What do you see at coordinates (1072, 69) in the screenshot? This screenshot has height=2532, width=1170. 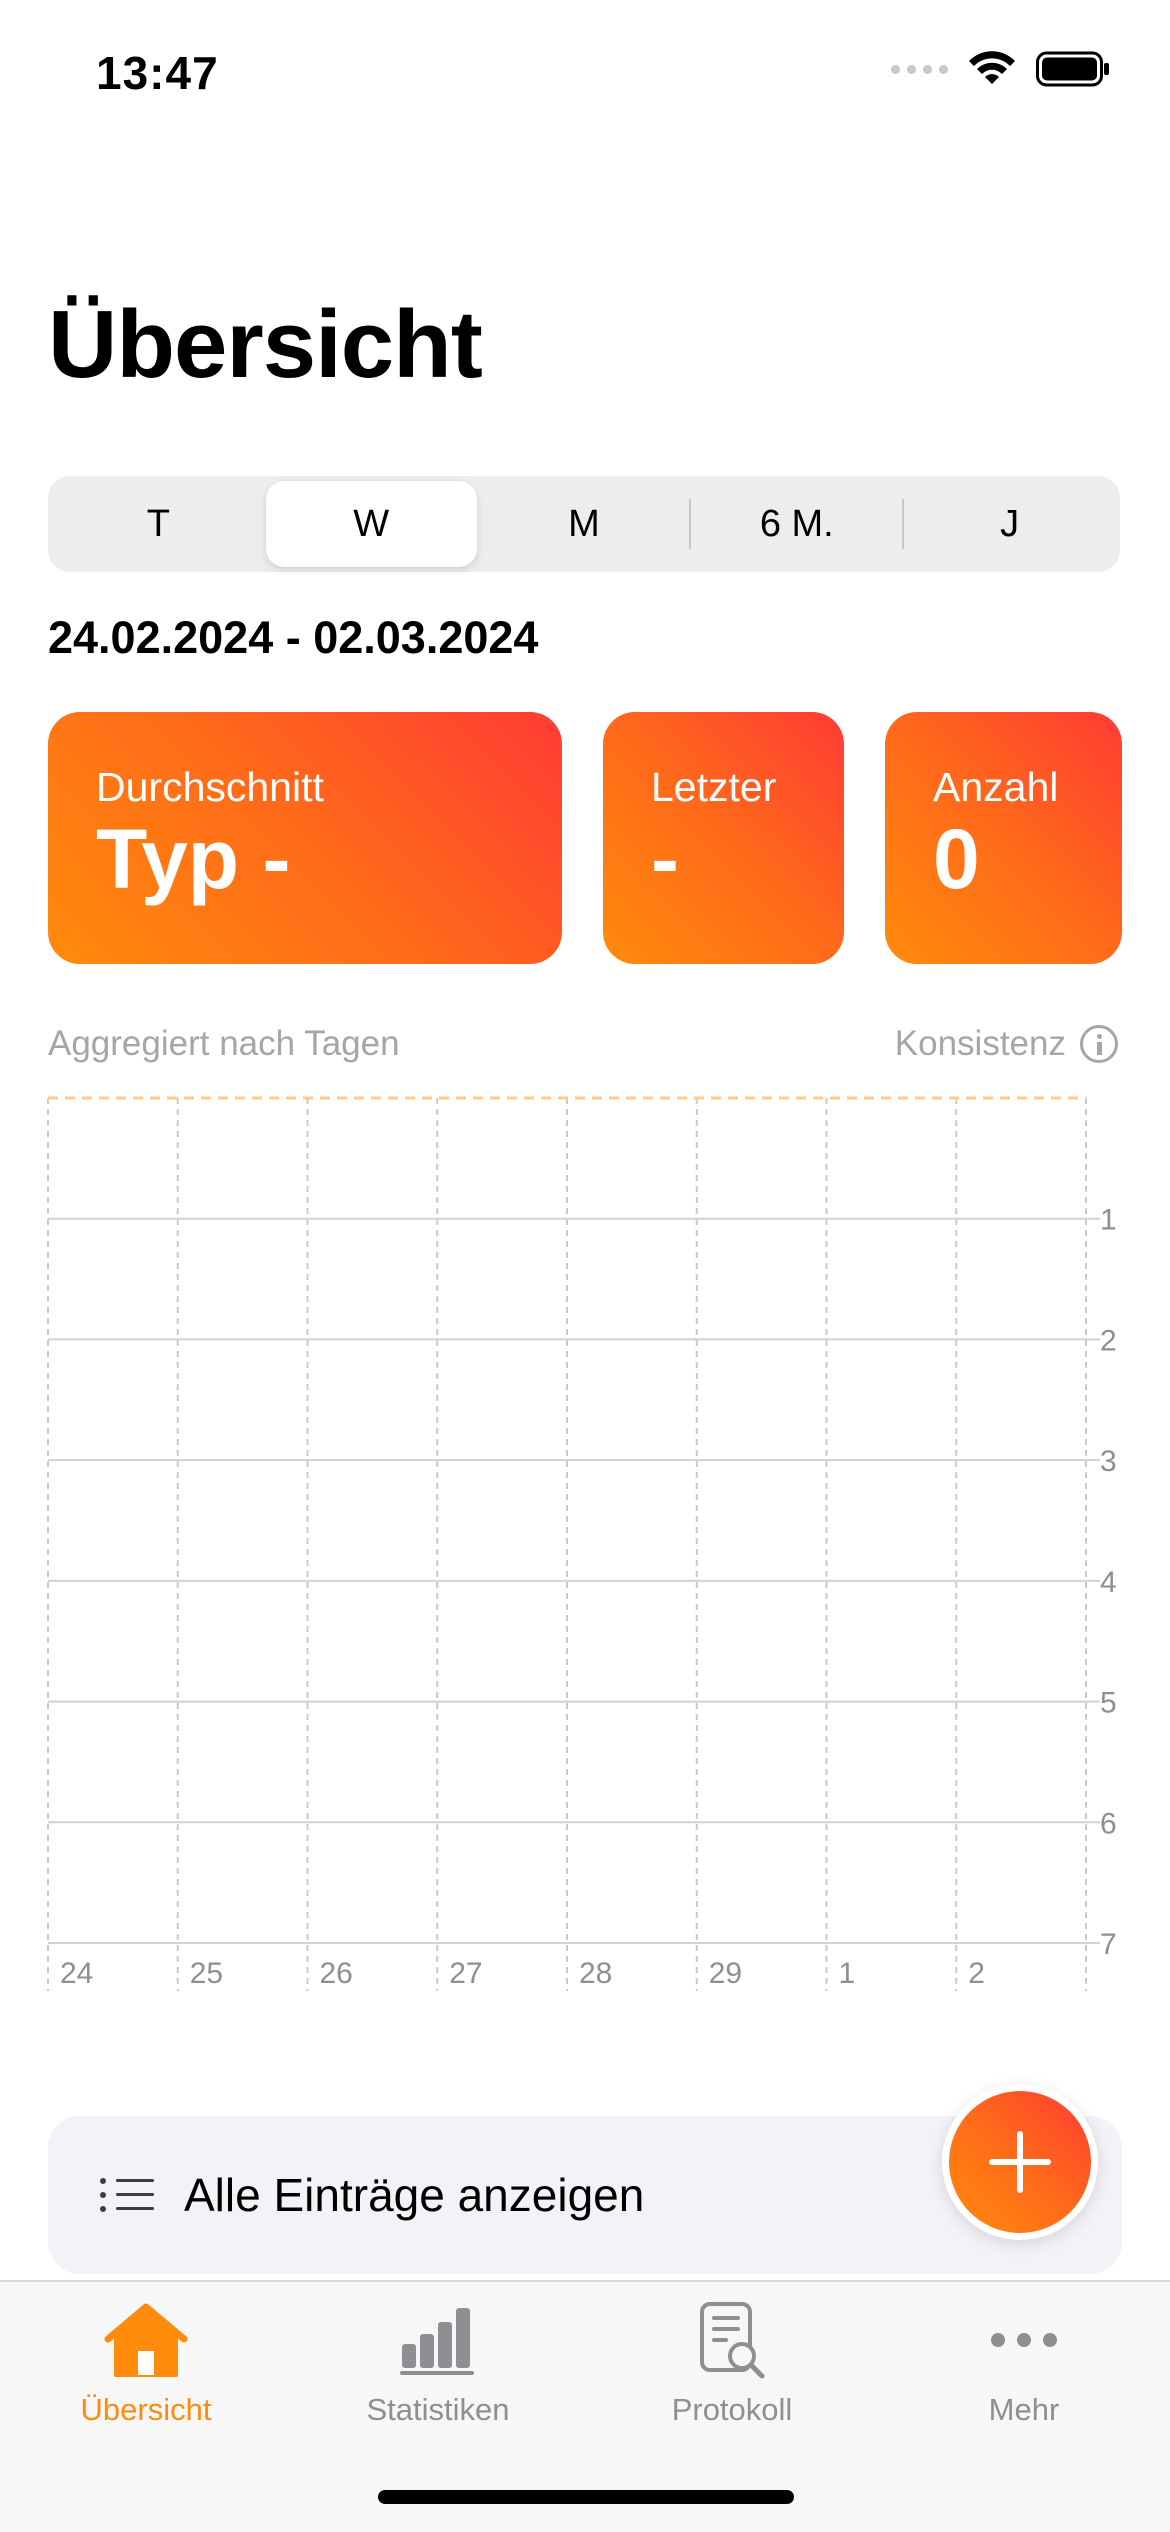 I see `battery-icon` at bounding box center [1072, 69].